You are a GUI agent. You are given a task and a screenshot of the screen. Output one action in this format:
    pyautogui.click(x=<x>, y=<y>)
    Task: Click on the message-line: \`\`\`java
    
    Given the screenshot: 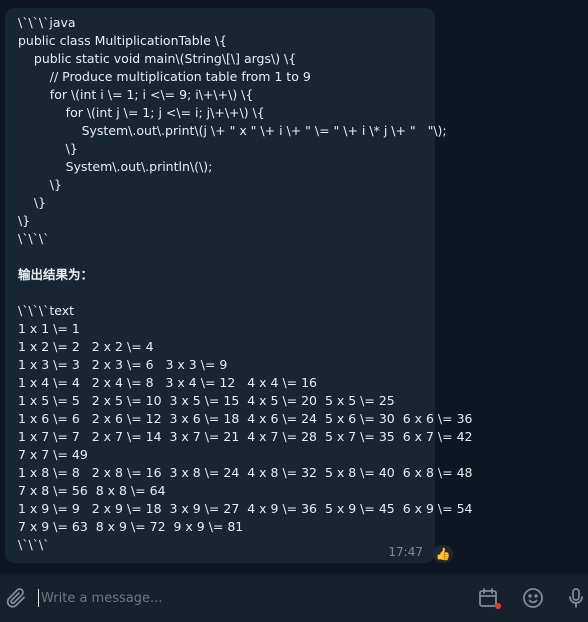 What is the action you would take?
    pyautogui.click(x=47, y=22)
    